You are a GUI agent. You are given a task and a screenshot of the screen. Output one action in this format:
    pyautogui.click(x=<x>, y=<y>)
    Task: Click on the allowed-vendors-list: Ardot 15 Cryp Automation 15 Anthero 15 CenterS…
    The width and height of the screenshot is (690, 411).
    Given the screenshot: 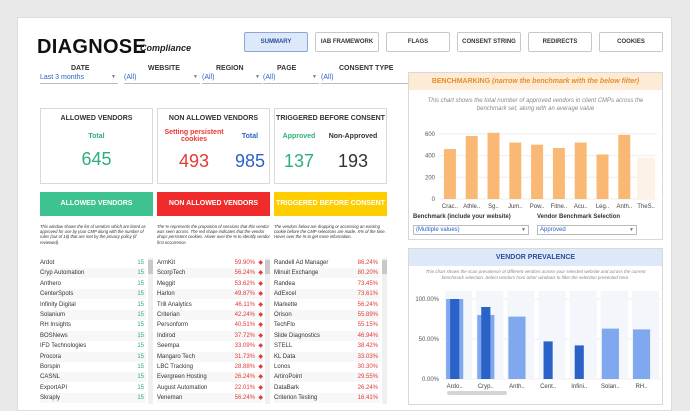 What is the action you would take?
    pyautogui.click(x=93, y=331)
    